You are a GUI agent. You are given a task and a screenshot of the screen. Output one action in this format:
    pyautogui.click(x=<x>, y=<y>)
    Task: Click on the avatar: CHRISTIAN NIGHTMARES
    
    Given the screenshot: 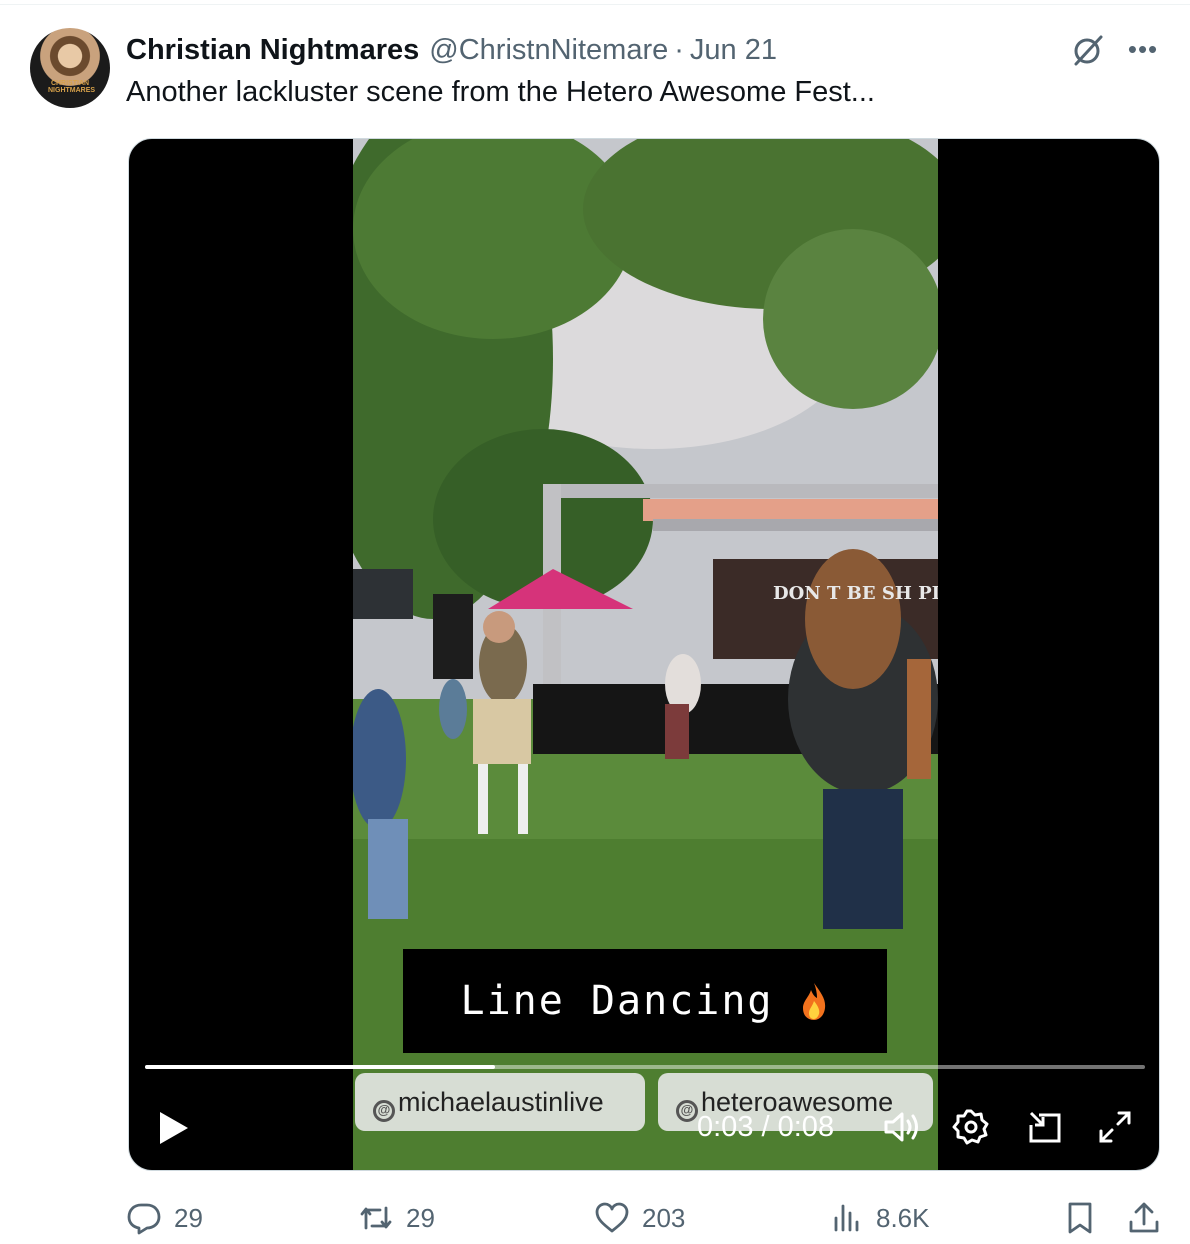 What is the action you would take?
    pyautogui.click(x=70, y=68)
    